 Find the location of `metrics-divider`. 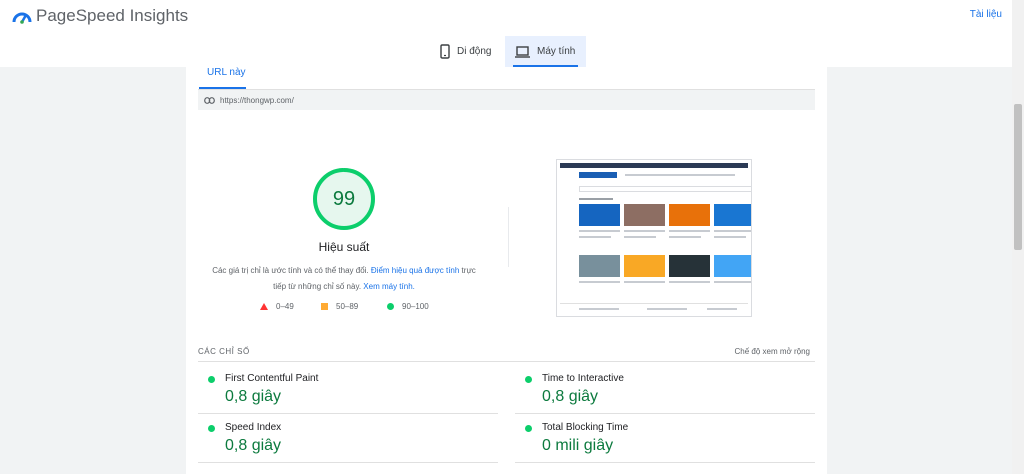

metrics-divider is located at coordinates (506, 361).